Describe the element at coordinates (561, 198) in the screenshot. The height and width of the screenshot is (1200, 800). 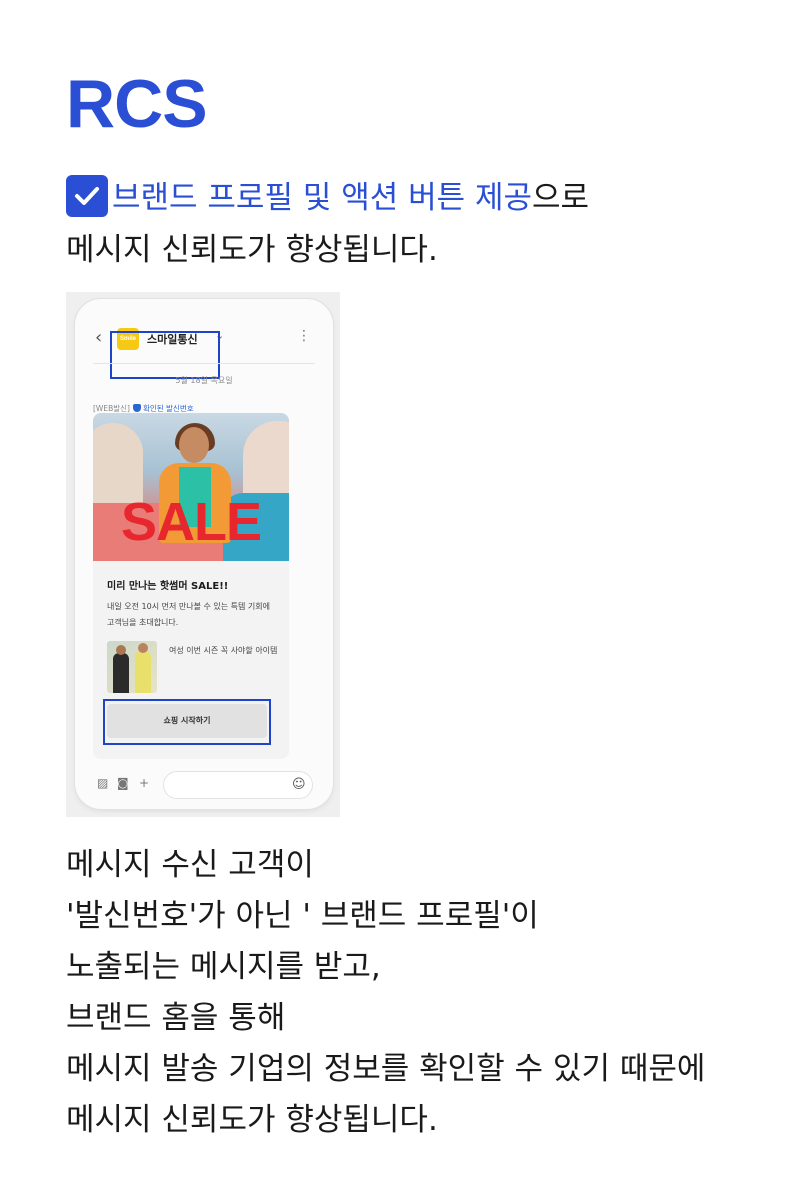
I see `lead-suffix: 으로` at that location.